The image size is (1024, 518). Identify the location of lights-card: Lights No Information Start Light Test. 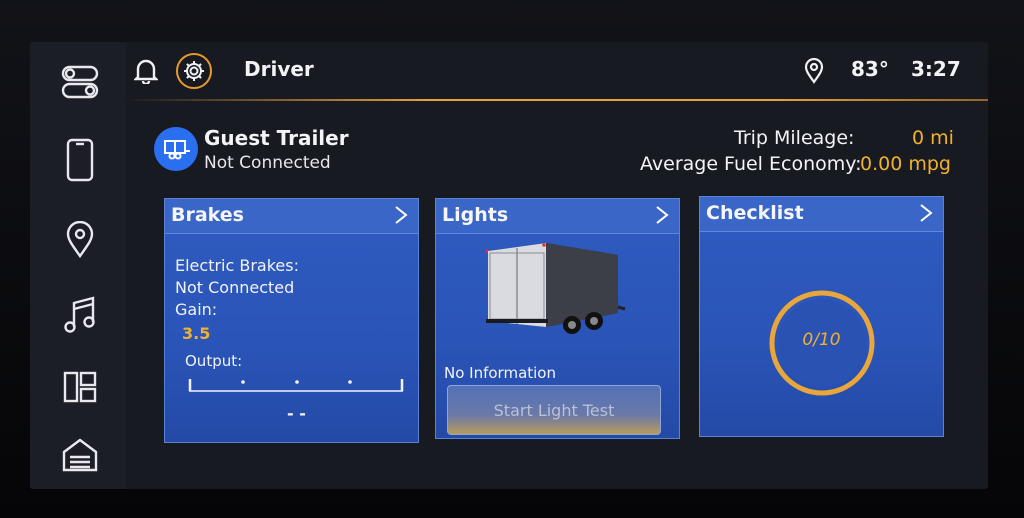
(557, 318).